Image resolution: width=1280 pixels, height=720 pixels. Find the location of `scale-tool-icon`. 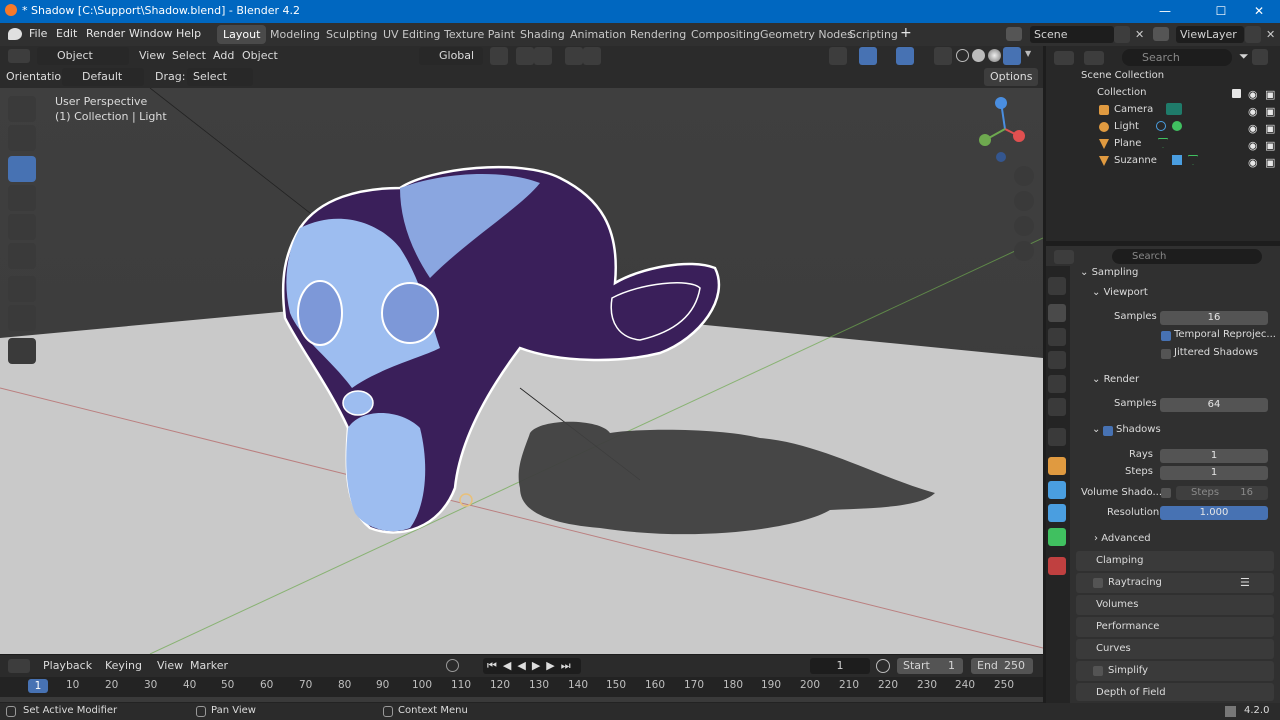

scale-tool-icon is located at coordinates (22, 227).